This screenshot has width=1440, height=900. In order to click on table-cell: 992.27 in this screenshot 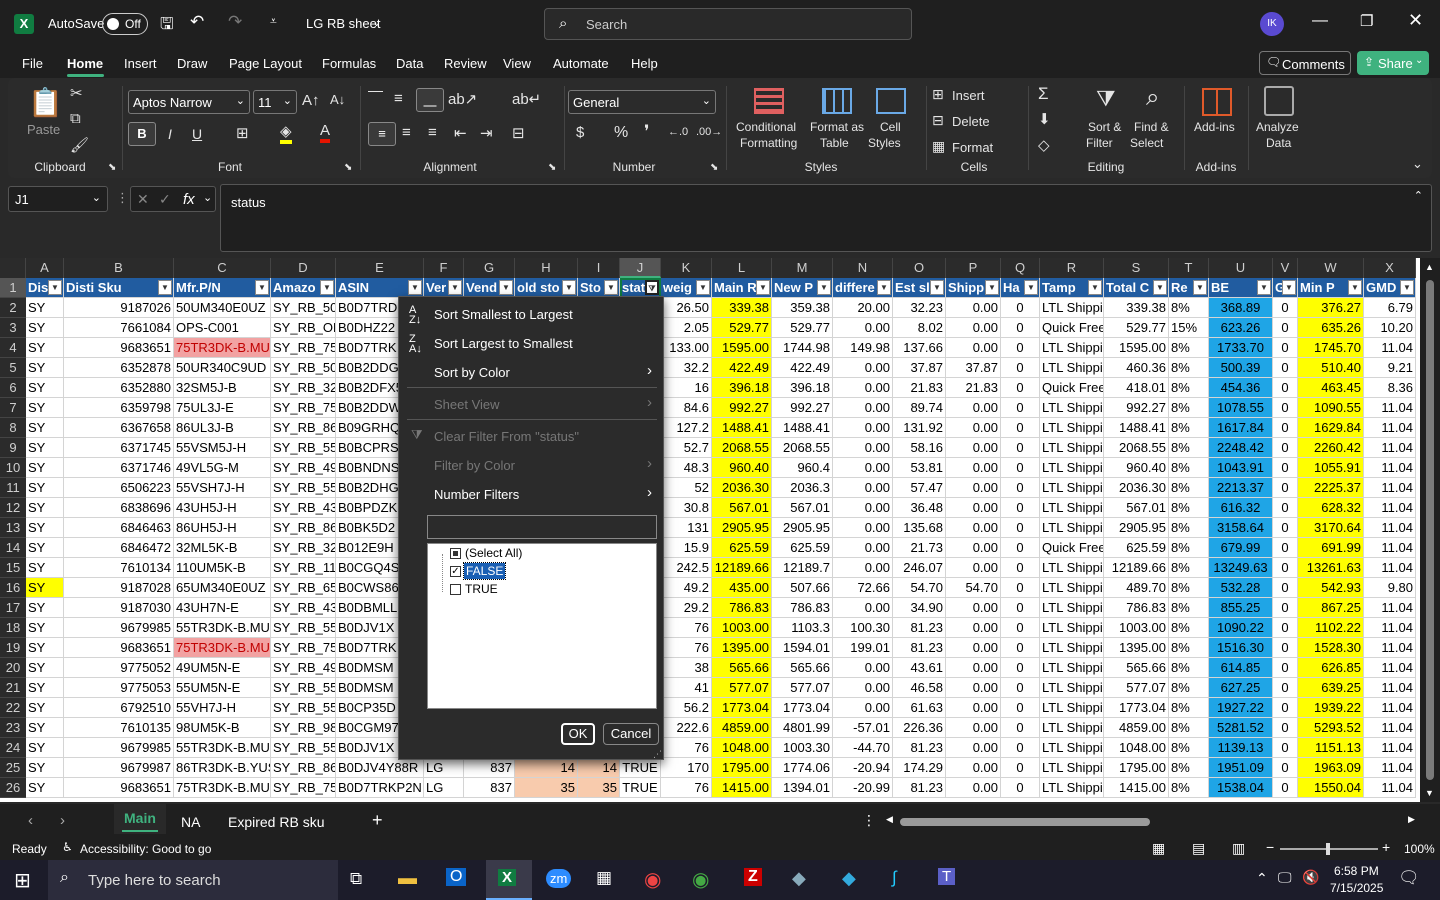, I will do `click(1136, 408)`.